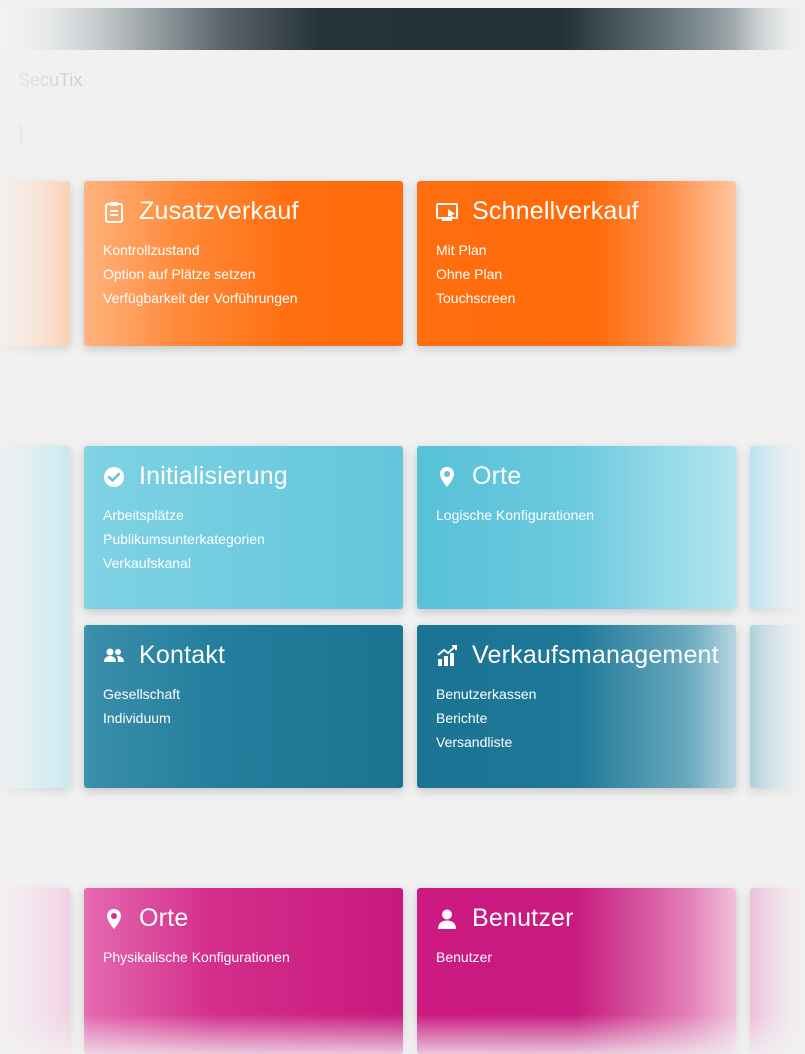 Image resolution: width=805 pixels, height=1054 pixels. I want to click on tile-title: Zusatzverkauf, so click(219, 211).